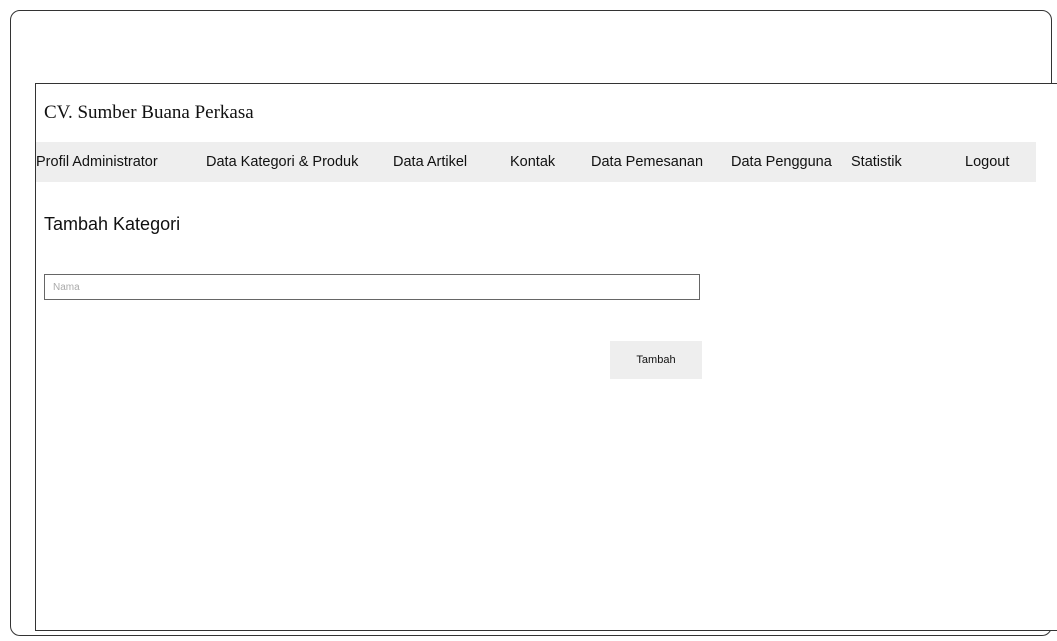  Describe the element at coordinates (532, 162) in the screenshot. I see `nav-item-kontak: Kontak` at that location.